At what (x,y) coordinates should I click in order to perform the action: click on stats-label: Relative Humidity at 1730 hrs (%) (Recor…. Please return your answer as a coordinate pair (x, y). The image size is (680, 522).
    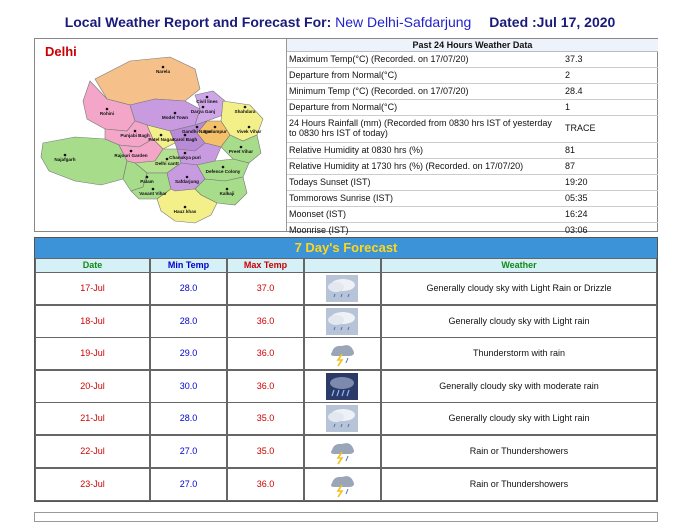
    Looking at the image, I should click on (406, 166).